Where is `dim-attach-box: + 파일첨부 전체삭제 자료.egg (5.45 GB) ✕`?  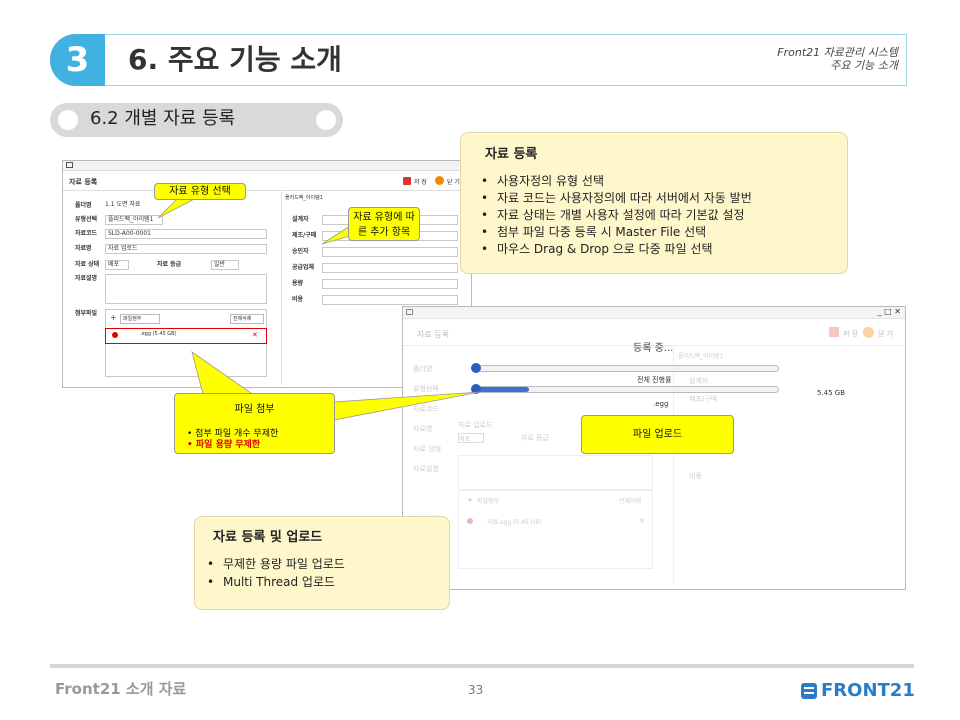
dim-attach-box: + 파일첨부 전체삭제 자료.egg (5.45 GB) ✕ is located at coordinates (555, 529).